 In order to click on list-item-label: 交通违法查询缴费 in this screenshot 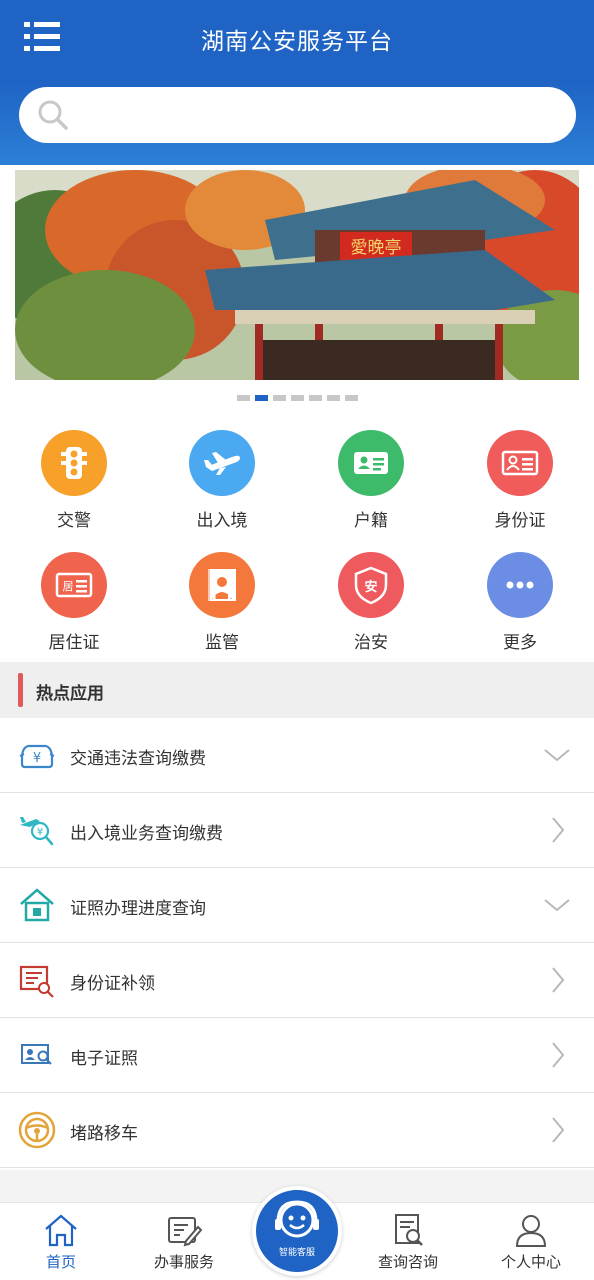, I will do `click(138, 759)`.